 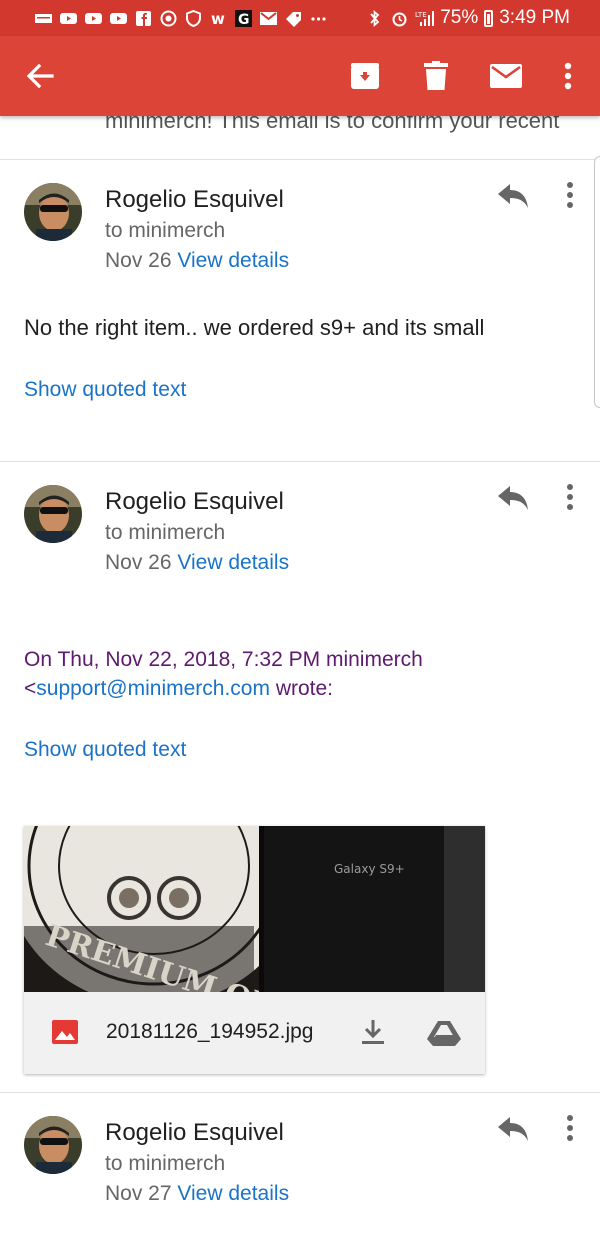 What do you see at coordinates (168, 18) in the screenshot?
I see `app-notification-icon` at bounding box center [168, 18].